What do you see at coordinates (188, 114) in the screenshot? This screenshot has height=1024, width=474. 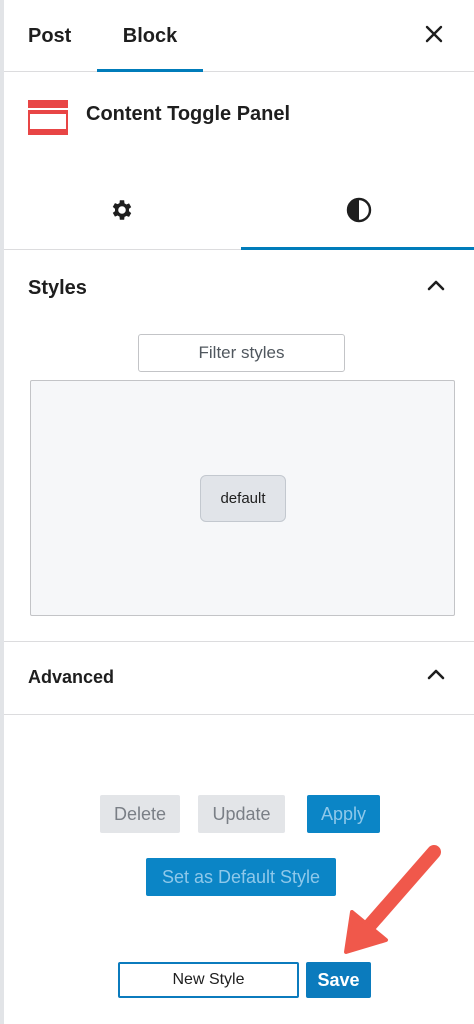 I see `block-title: Content Toggle Panel` at bounding box center [188, 114].